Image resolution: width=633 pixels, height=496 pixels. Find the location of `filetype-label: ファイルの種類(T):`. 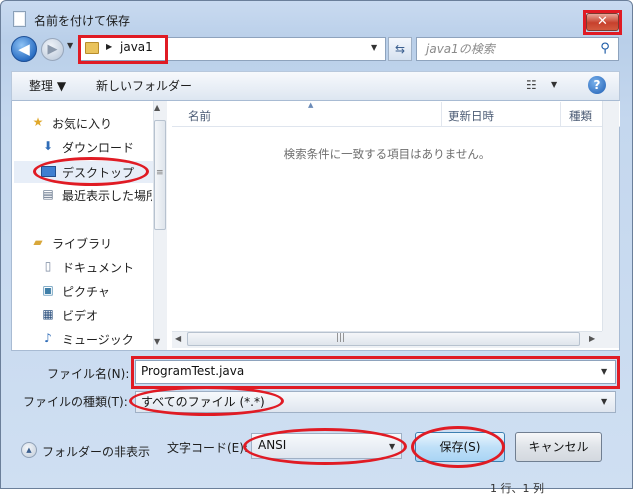

filetype-label: ファイルの種類(T): is located at coordinates (75, 402).